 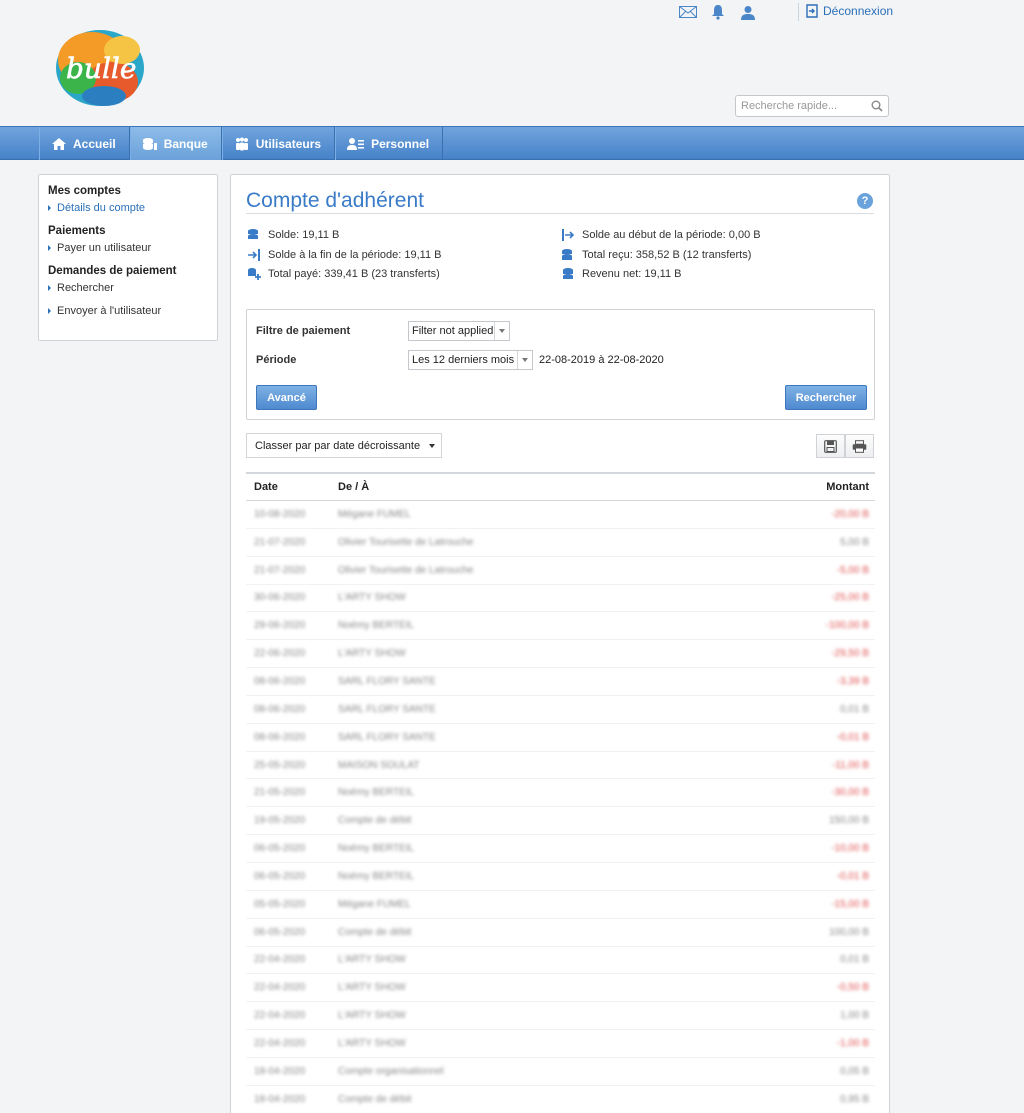 What do you see at coordinates (560, 682) in the screenshot?
I see `table-row: 08-06-2020 SARL FLORY SANTE -3,39 B` at bounding box center [560, 682].